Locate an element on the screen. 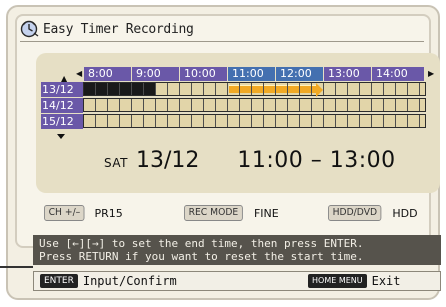 The width and height of the screenshot is (446, 307). date-row-label: 14/12 is located at coordinates (62, 105).